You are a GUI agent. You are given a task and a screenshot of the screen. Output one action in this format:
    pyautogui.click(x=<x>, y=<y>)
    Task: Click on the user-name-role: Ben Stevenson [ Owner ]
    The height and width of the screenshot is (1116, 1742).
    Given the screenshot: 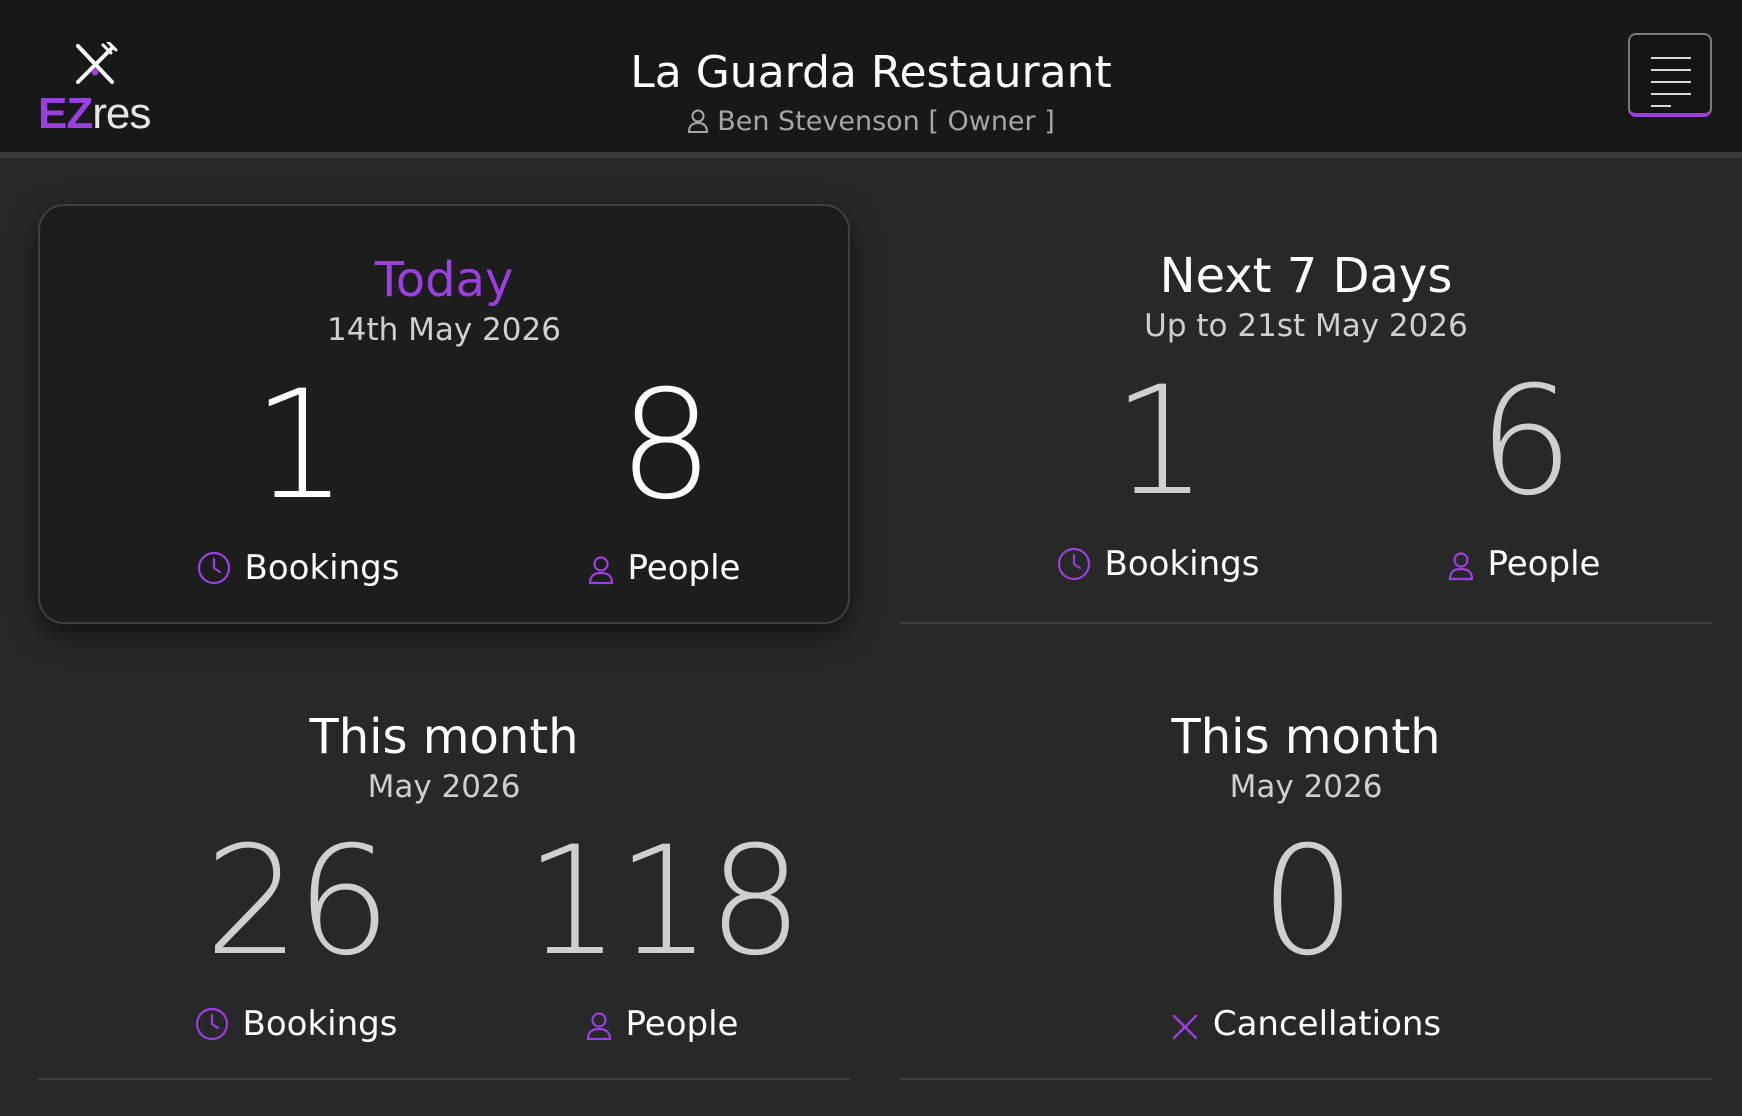 What is the action you would take?
    pyautogui.click(x=886, y=121)
    